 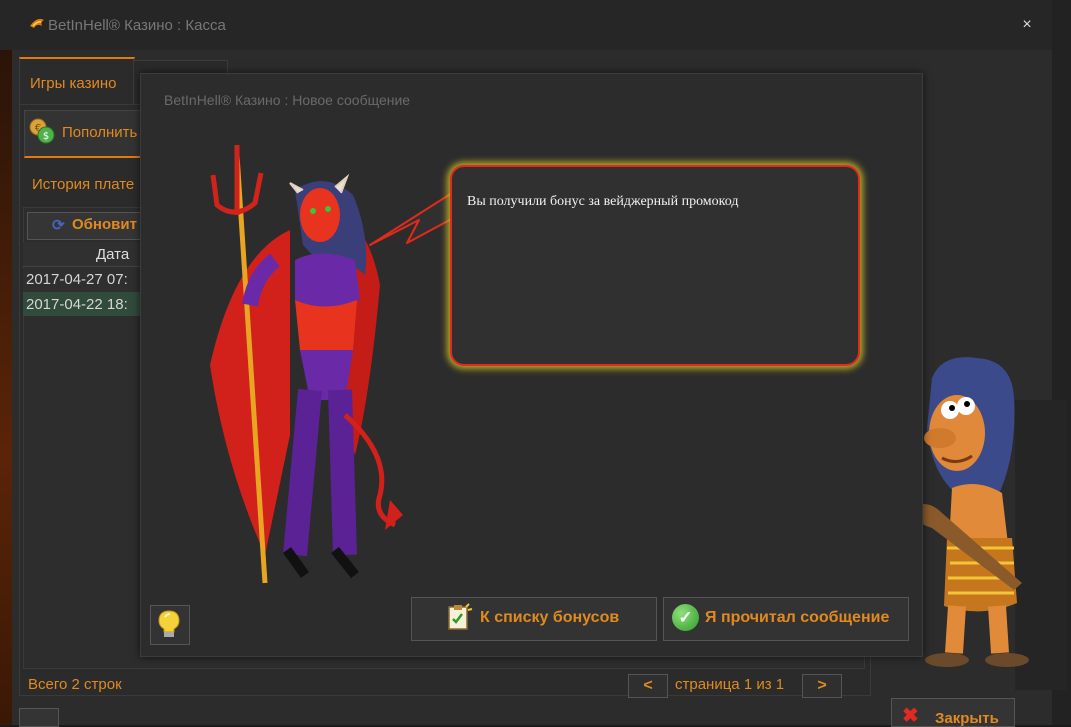 What do you see at coordinates (967, 718) in the screenshot?
I see `close-button-label: Закрыть` at bounding box center [967, 718].